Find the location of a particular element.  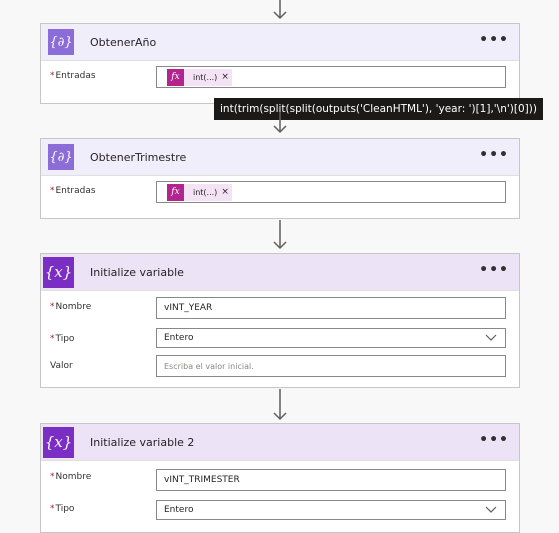

card-title: Initialize variable 2 is located at coordinates (142, 442).